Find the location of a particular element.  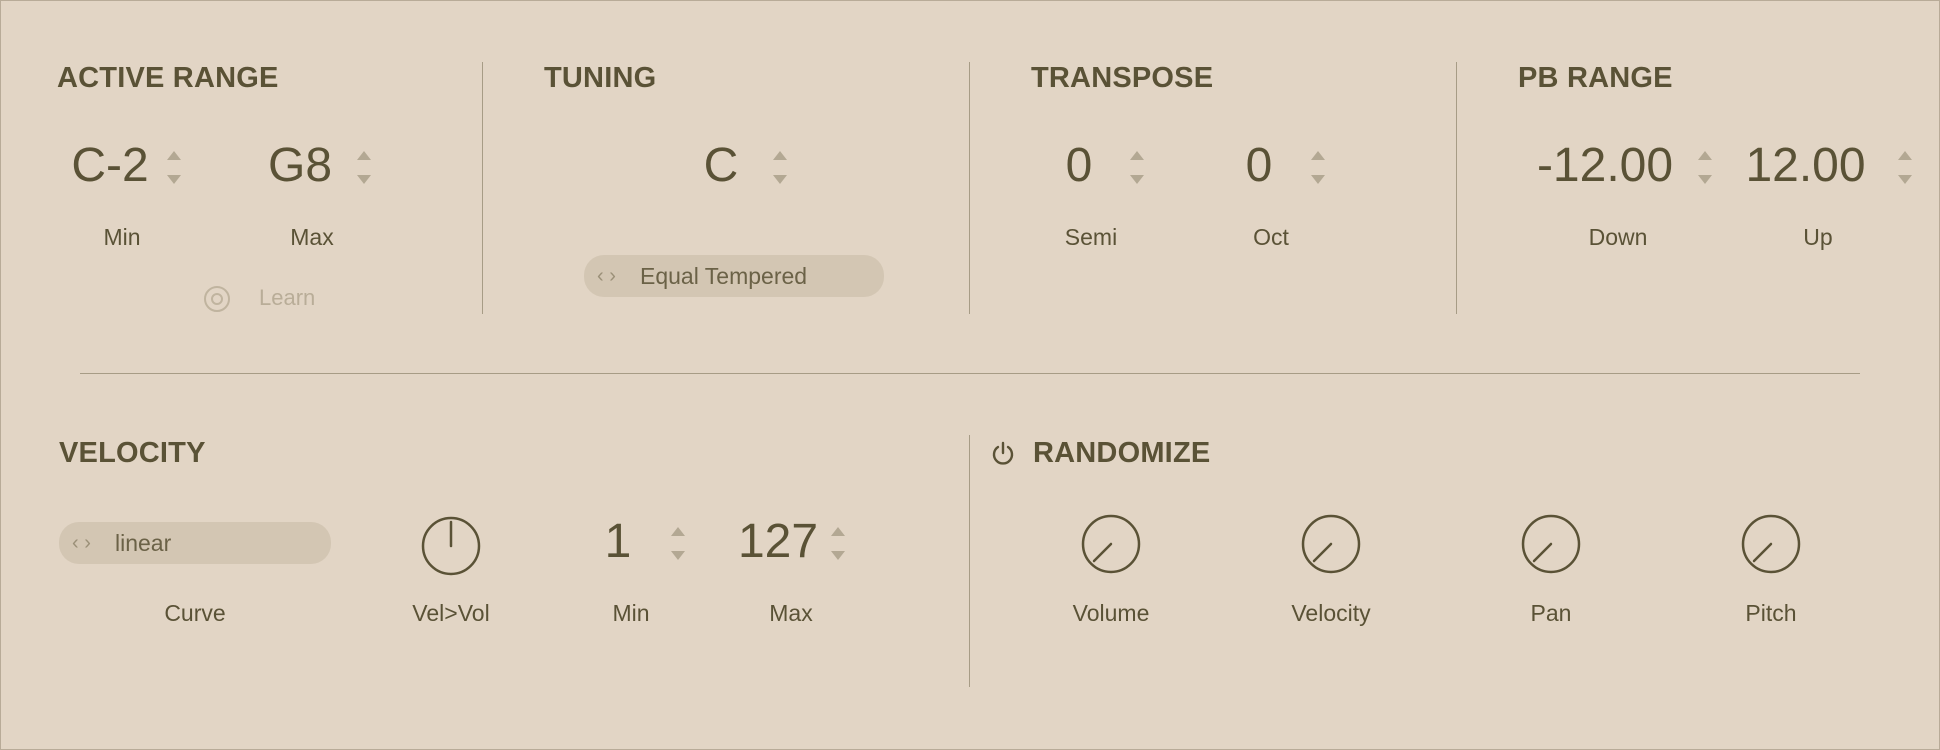

vel-vol-label: Vel>Vol is located at coordinates (451, 613).